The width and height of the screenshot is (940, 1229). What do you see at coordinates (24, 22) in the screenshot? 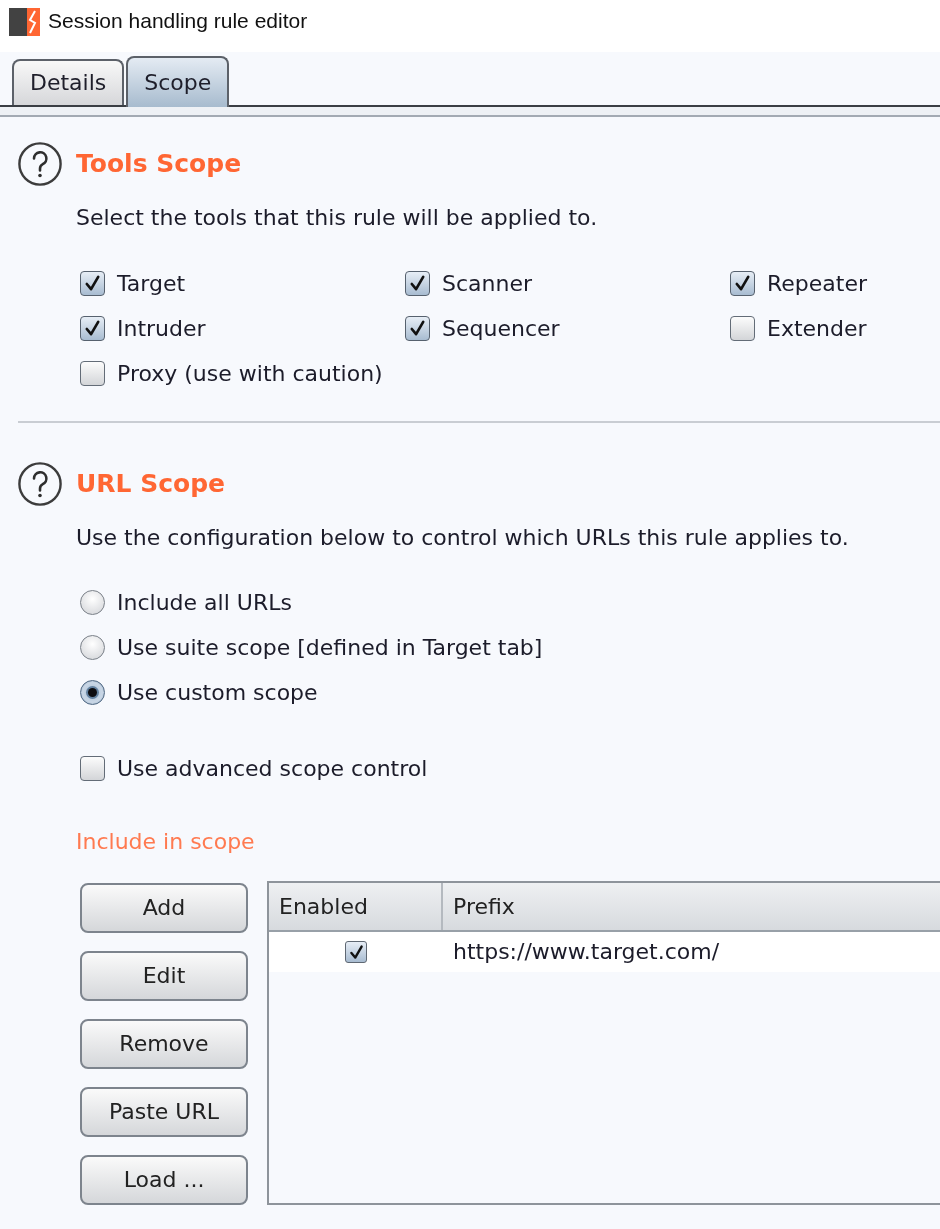
I see `logo-icon` at bounding box center [24, 22].